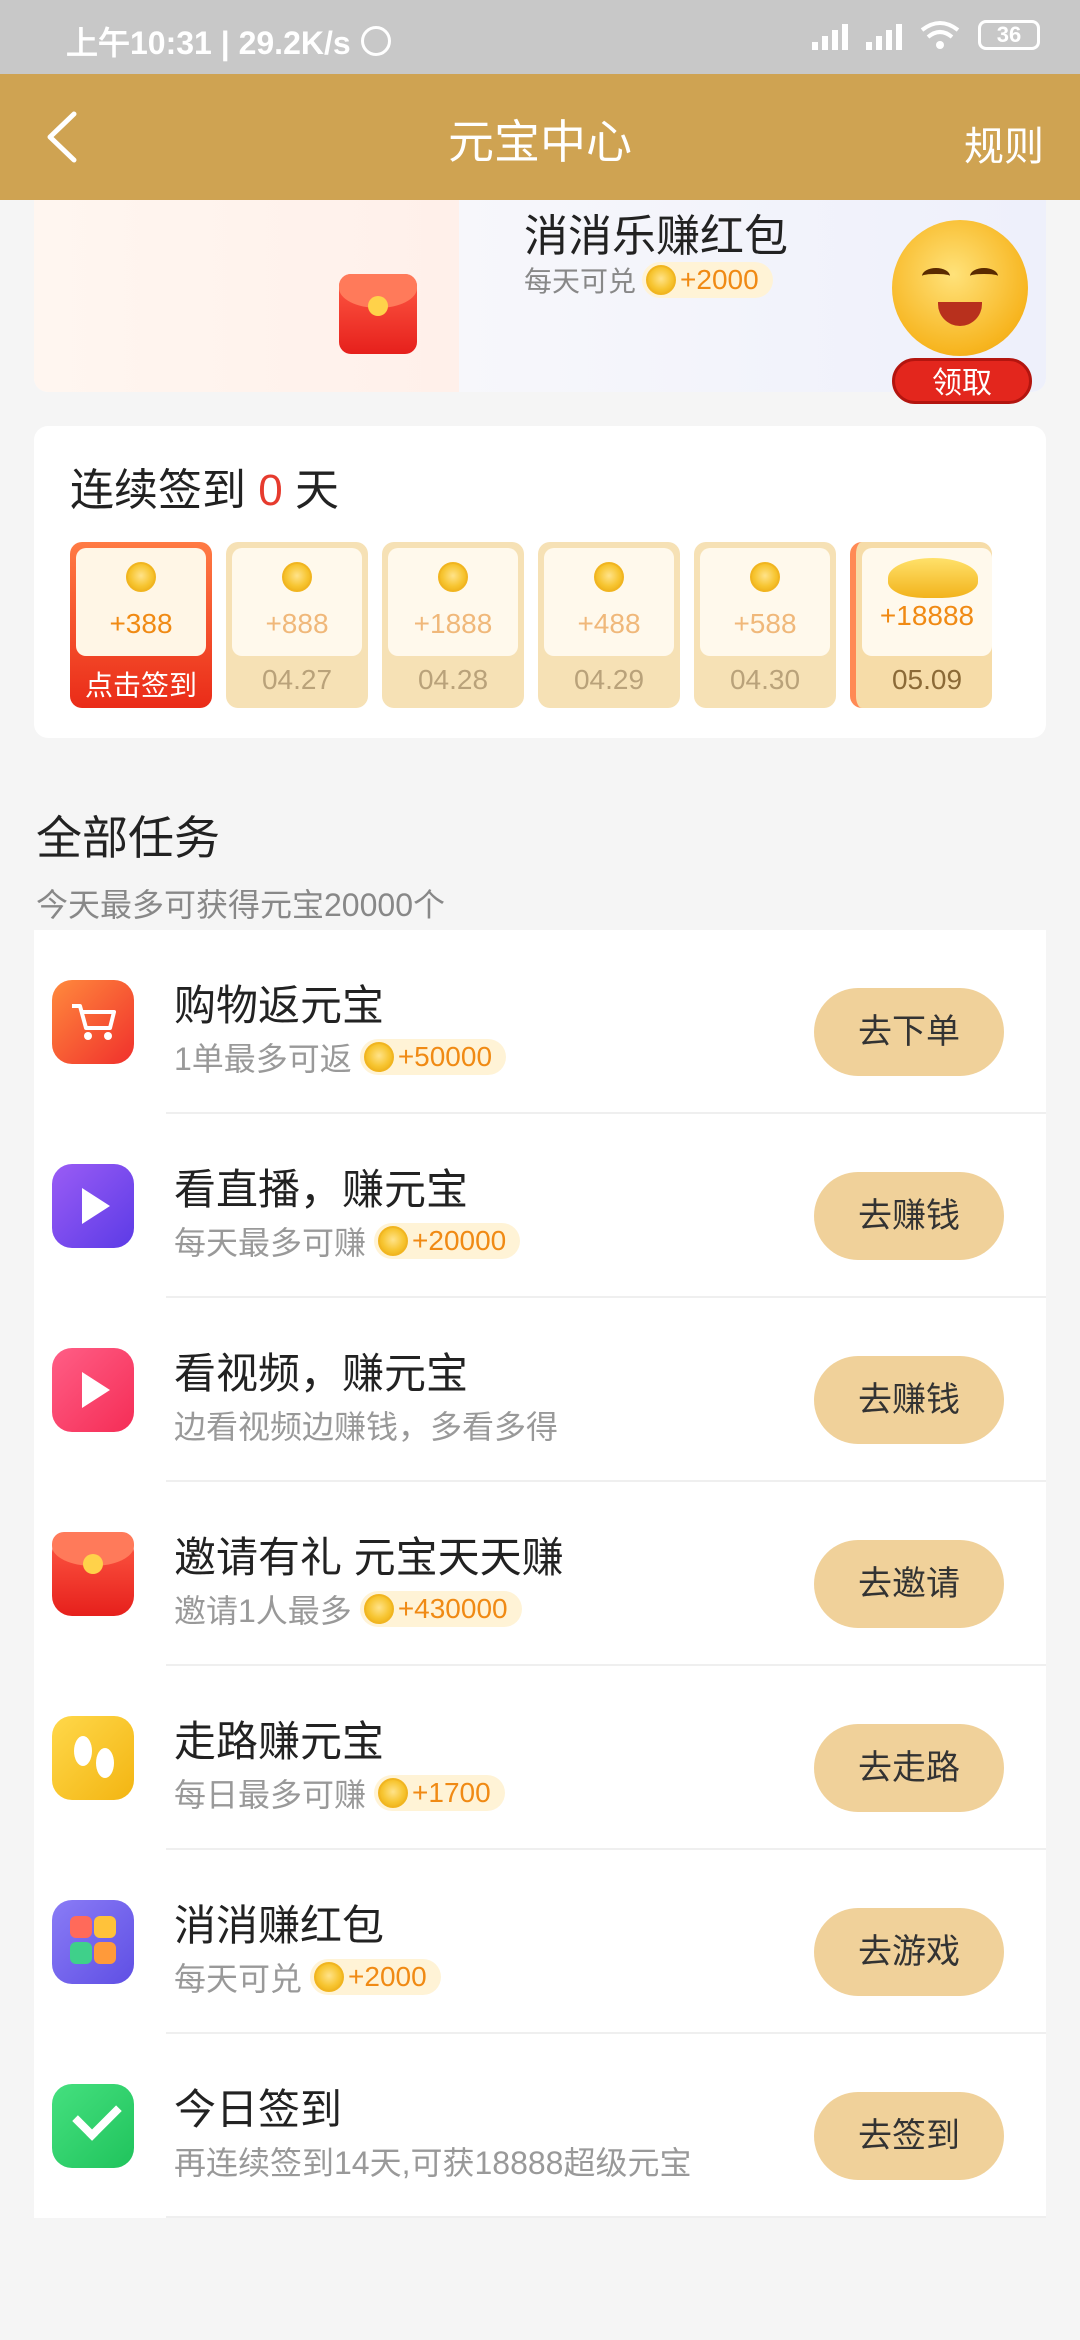  I want to click on task-live: 看直播，赚元宝 每天最多可赚 +20000 去赚钱, so click(540, 1206).